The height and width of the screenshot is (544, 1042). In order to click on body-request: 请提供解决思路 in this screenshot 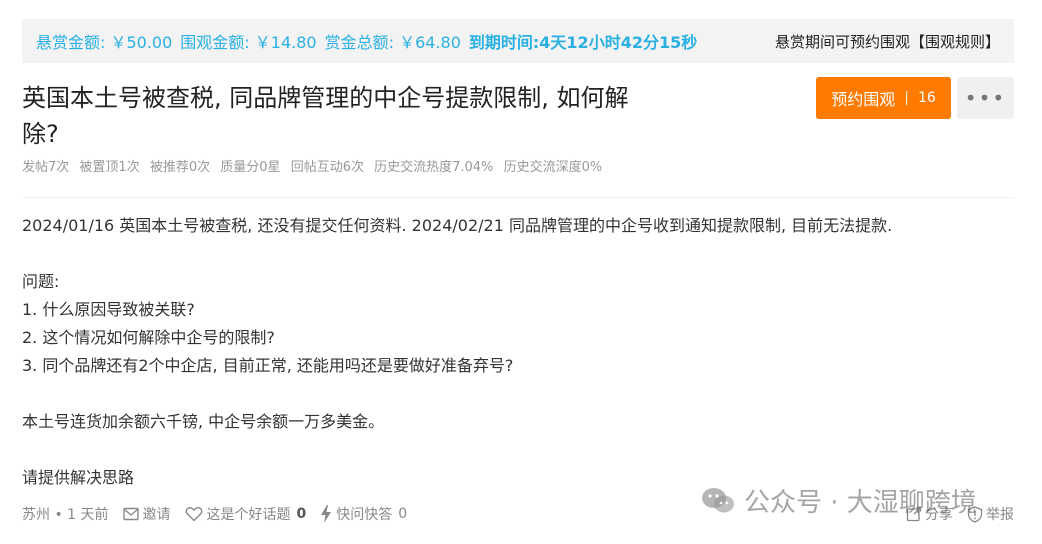, I will do `click(78, 477)`.